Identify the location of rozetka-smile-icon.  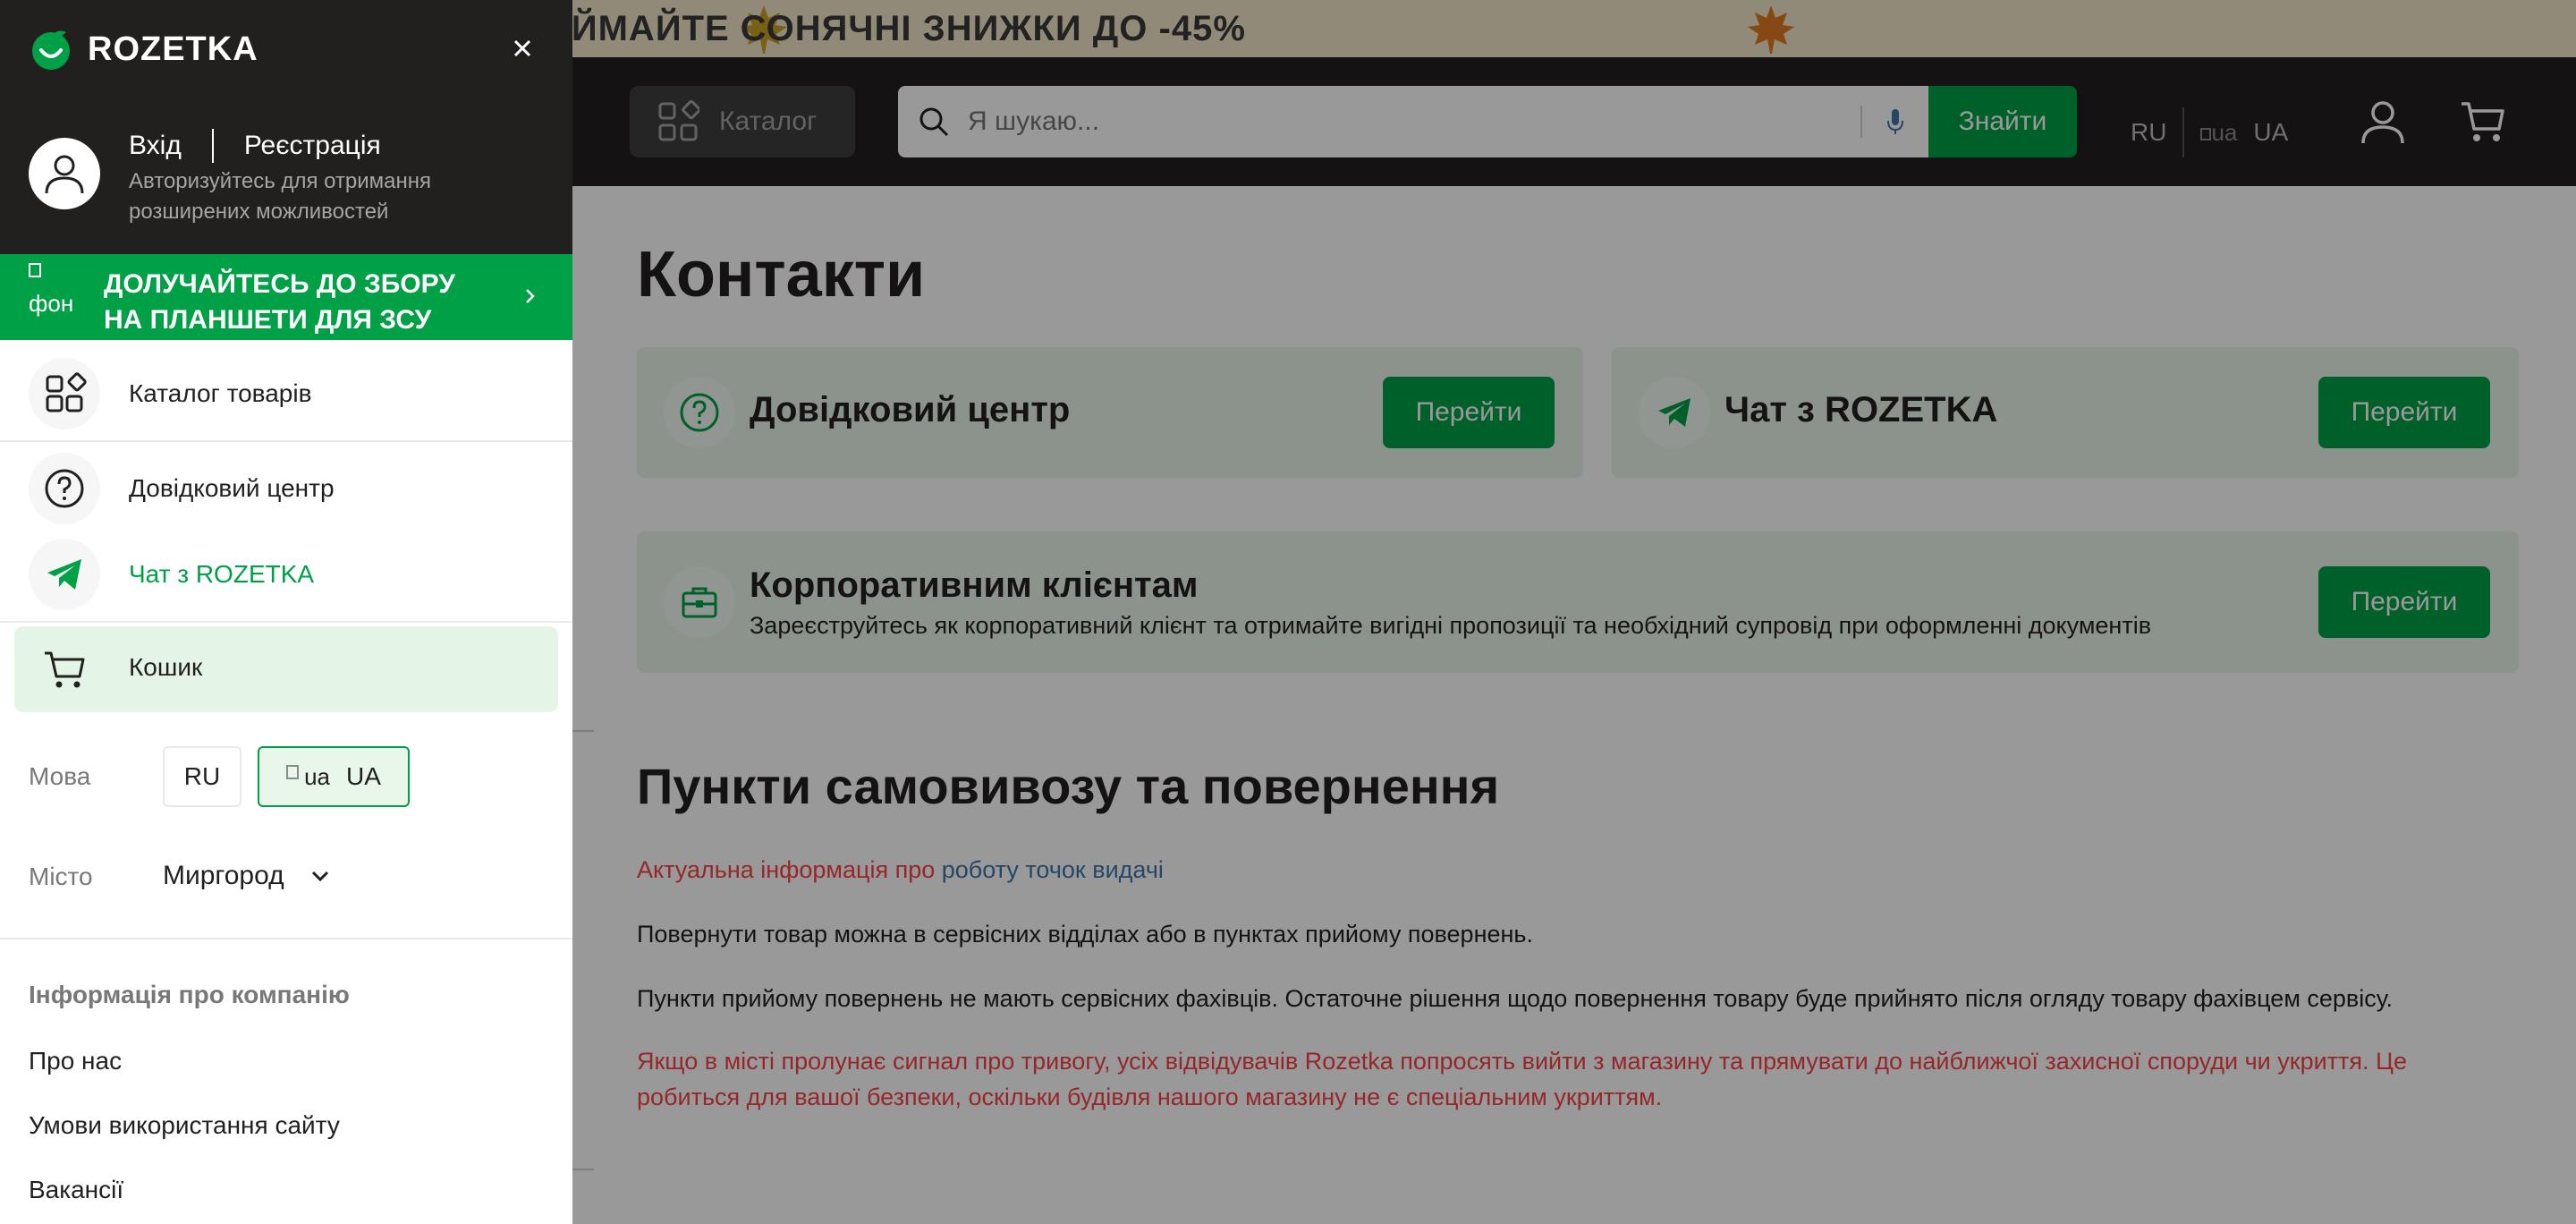
(51, 50).